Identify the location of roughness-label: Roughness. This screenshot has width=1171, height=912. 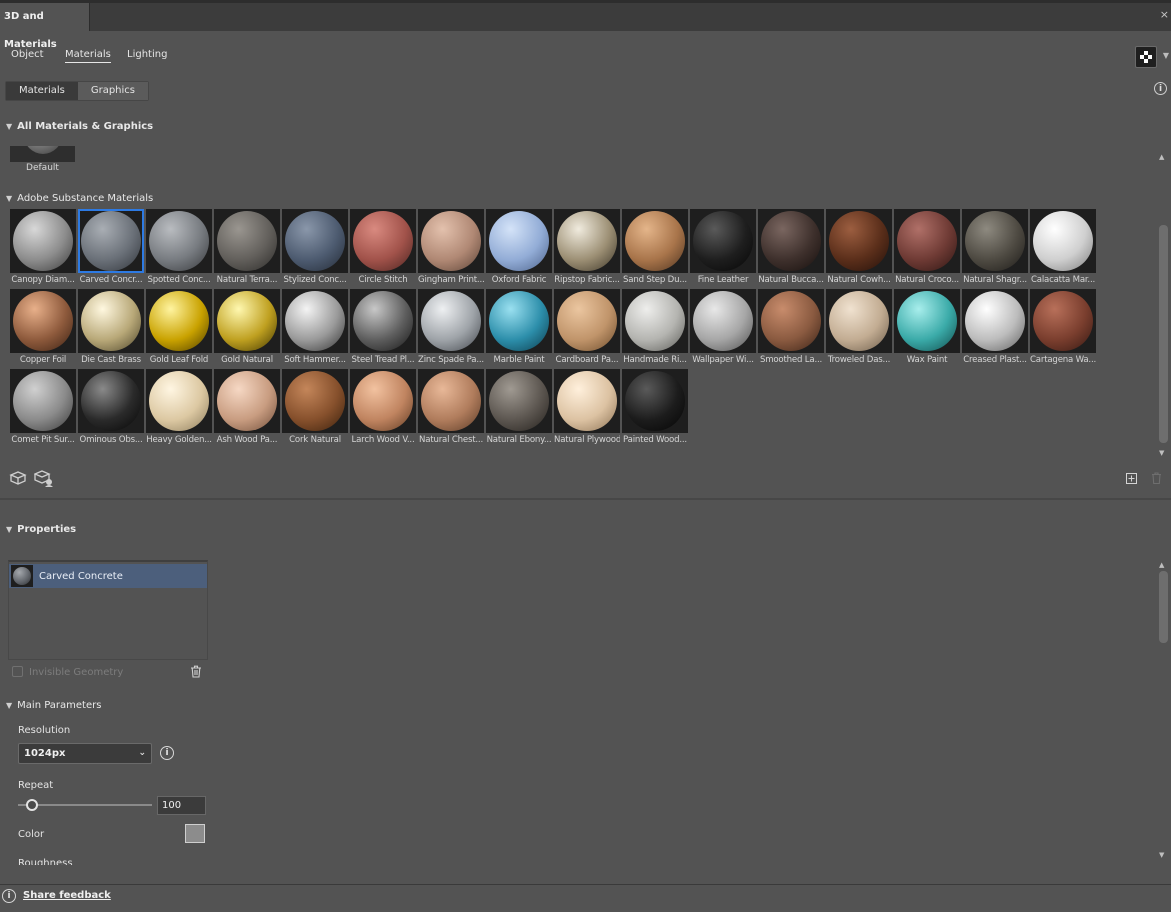
(45, 861).